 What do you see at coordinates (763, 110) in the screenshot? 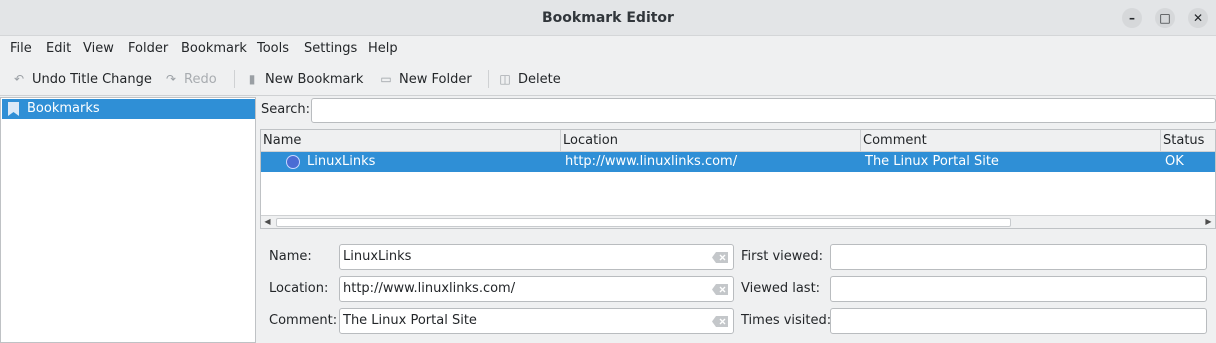
I see `search-input` at bounding box center [763, 110].